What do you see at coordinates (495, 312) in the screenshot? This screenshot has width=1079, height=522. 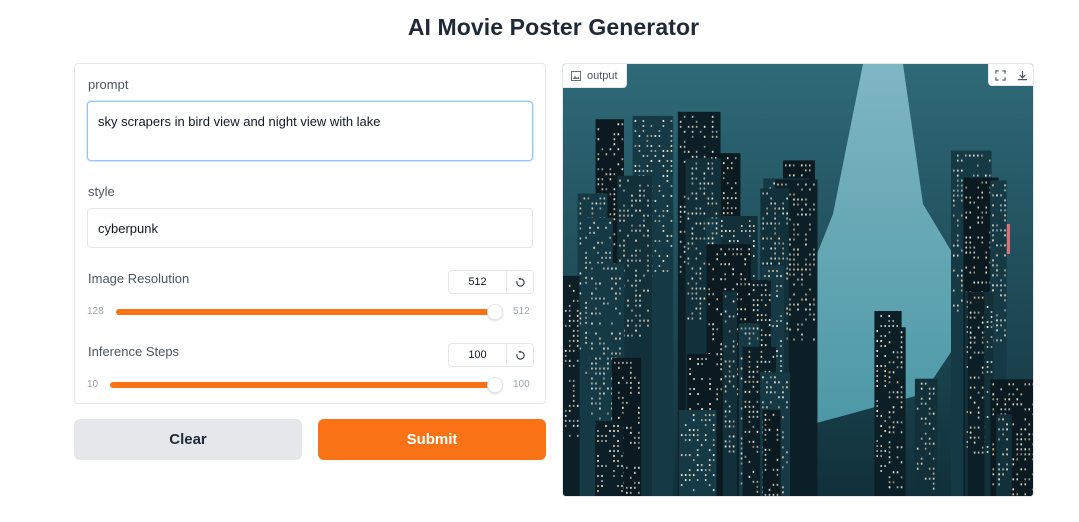 I see `resolution-slider-thumb` at bounding box center [495, 312].